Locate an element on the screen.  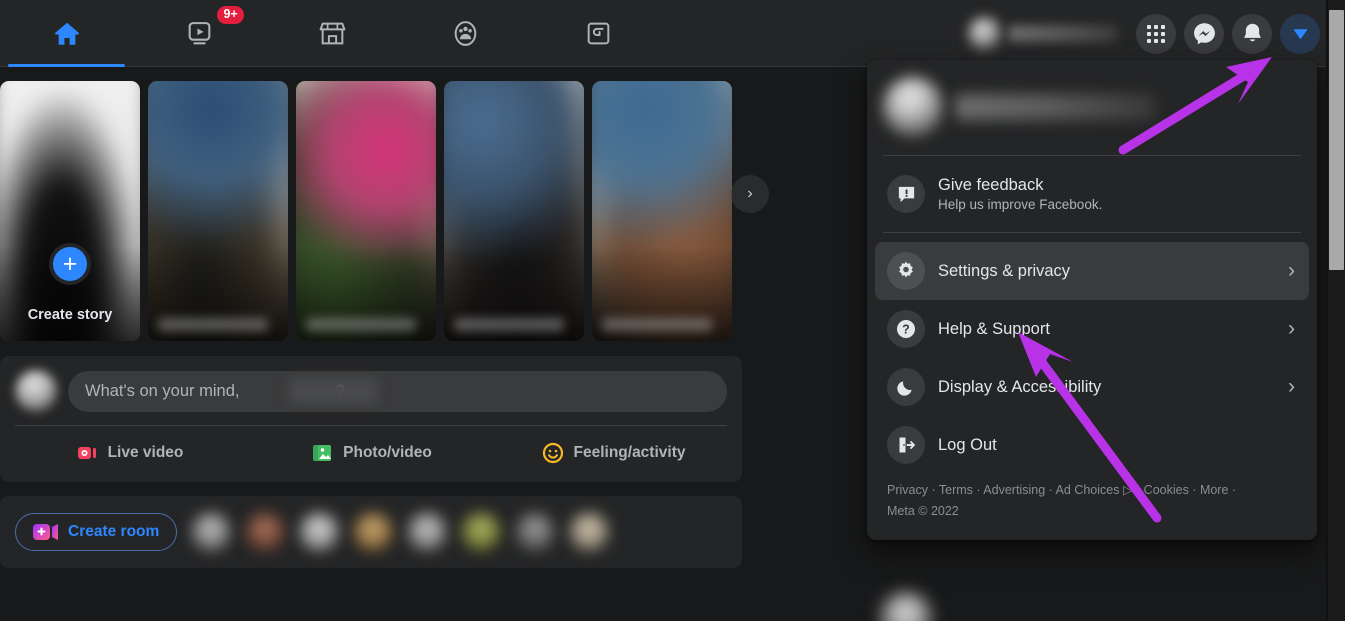
marketplace-icon is located at coordinates (332, 33).